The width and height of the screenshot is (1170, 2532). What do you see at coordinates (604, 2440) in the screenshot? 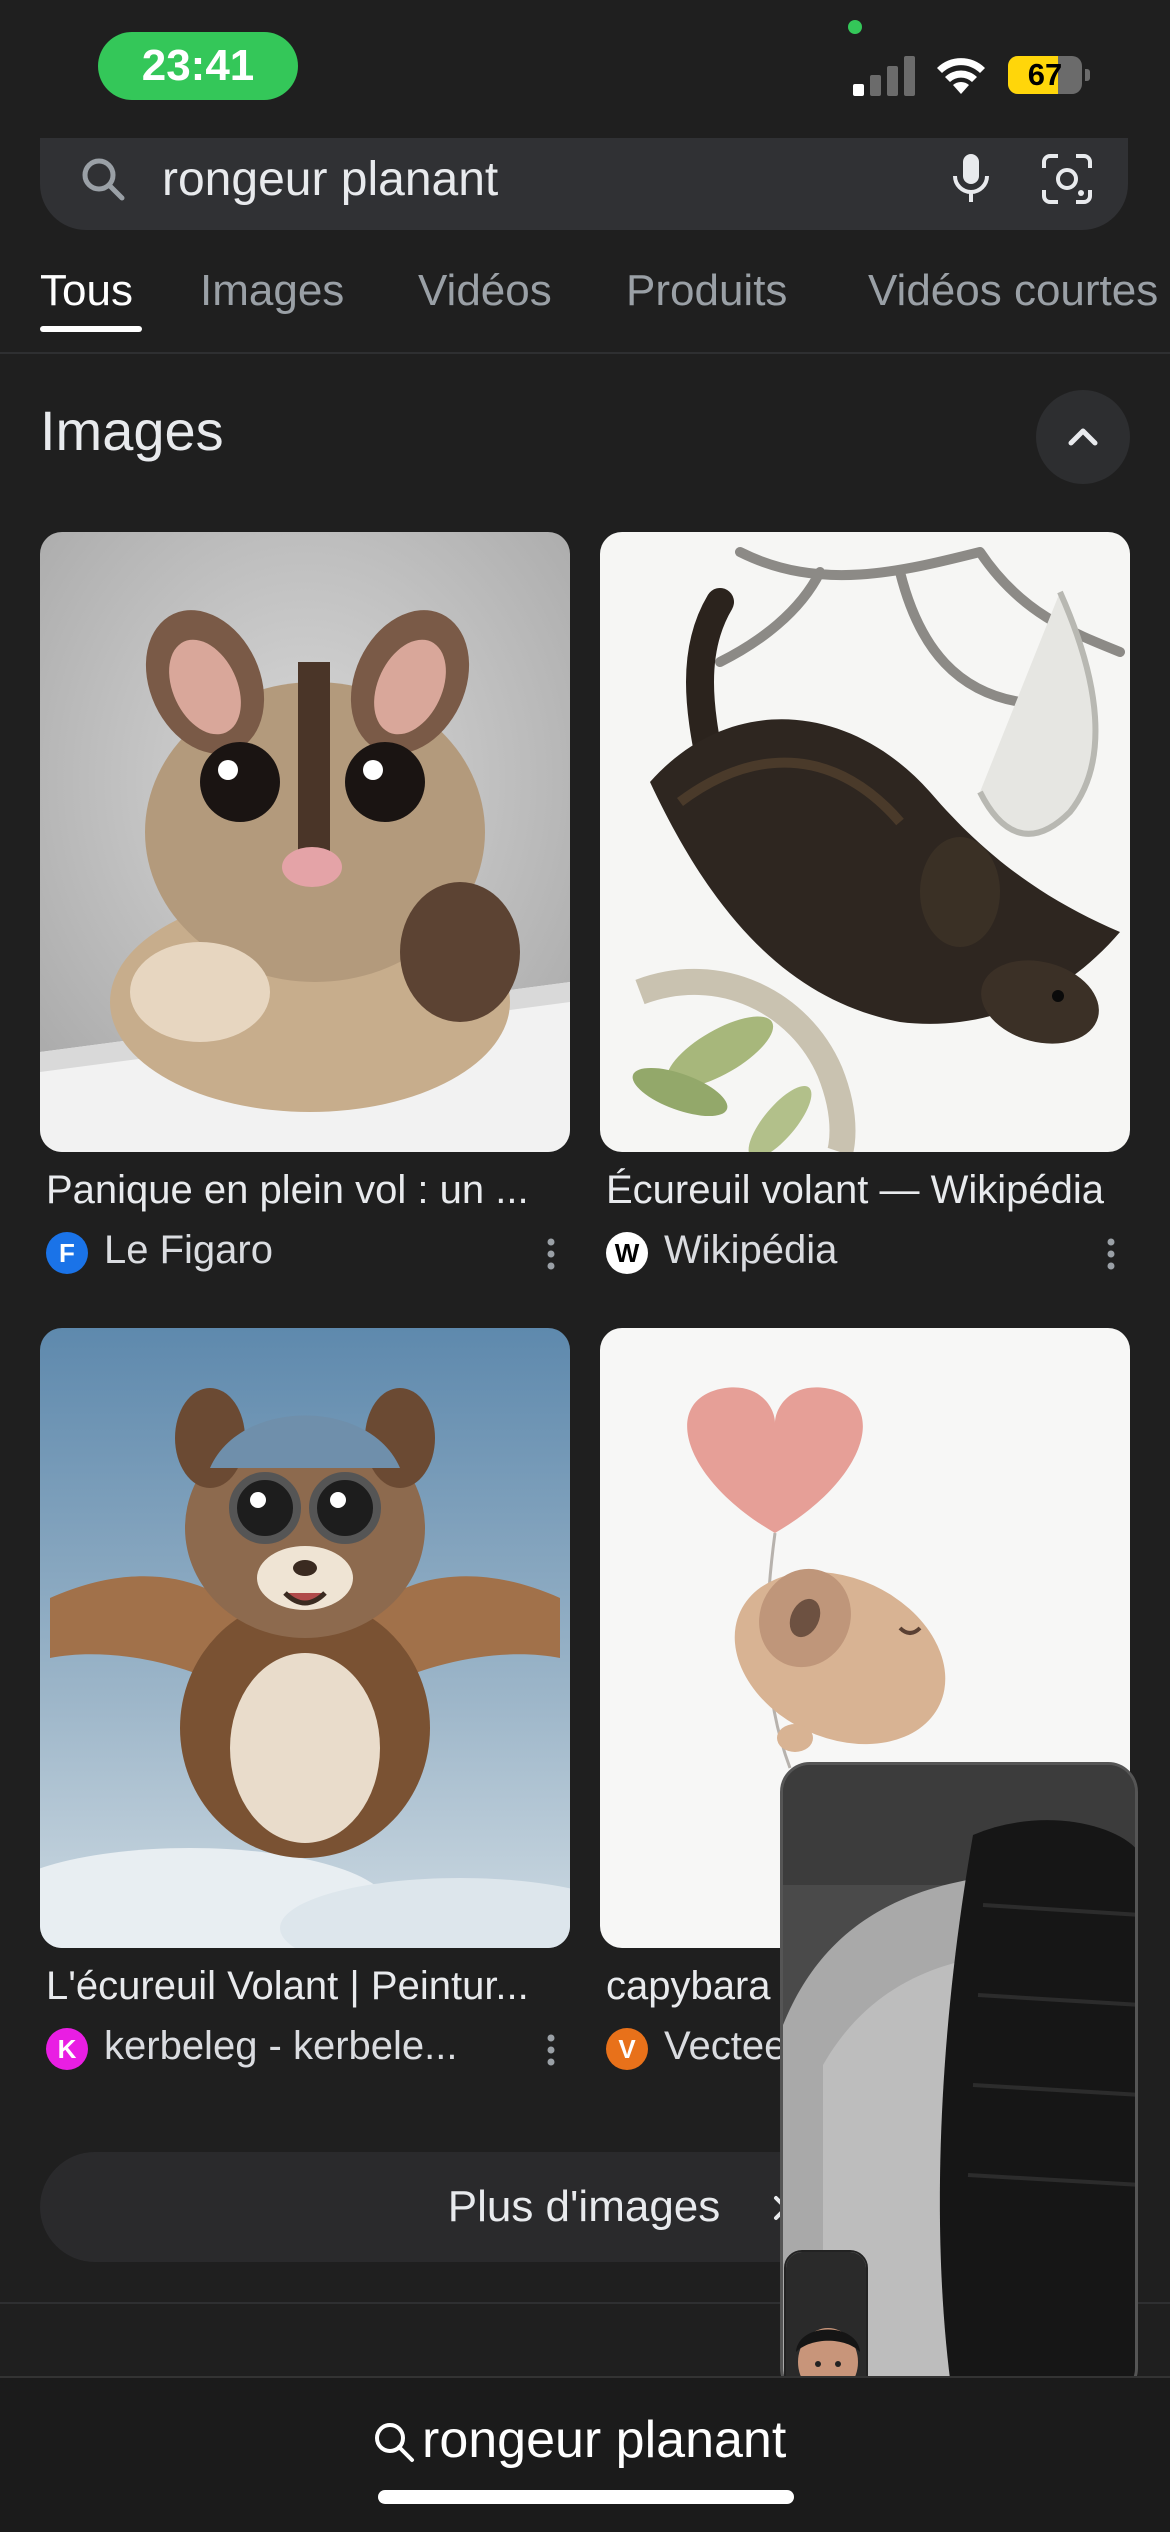
I see `bottom-search-query: rongeur planant` at bounding box center [604, 2440].